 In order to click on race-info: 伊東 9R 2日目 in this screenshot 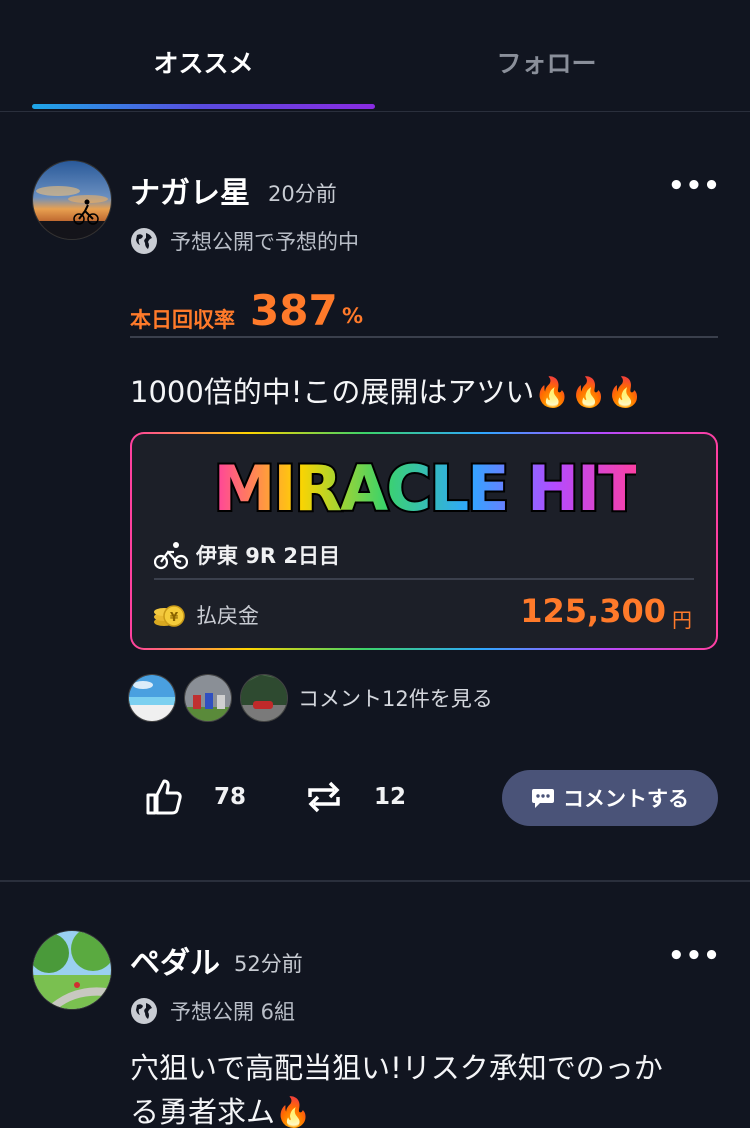, I will do `click(247, 555)`.